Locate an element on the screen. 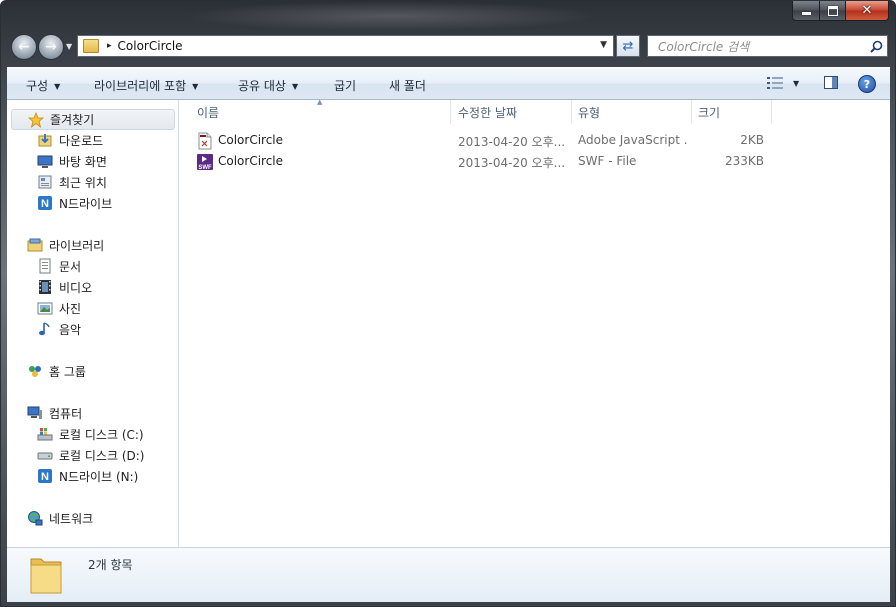 The width and height of the screenshot is (896, 607). jsx-file-icon is located at coordinates (205, 142).